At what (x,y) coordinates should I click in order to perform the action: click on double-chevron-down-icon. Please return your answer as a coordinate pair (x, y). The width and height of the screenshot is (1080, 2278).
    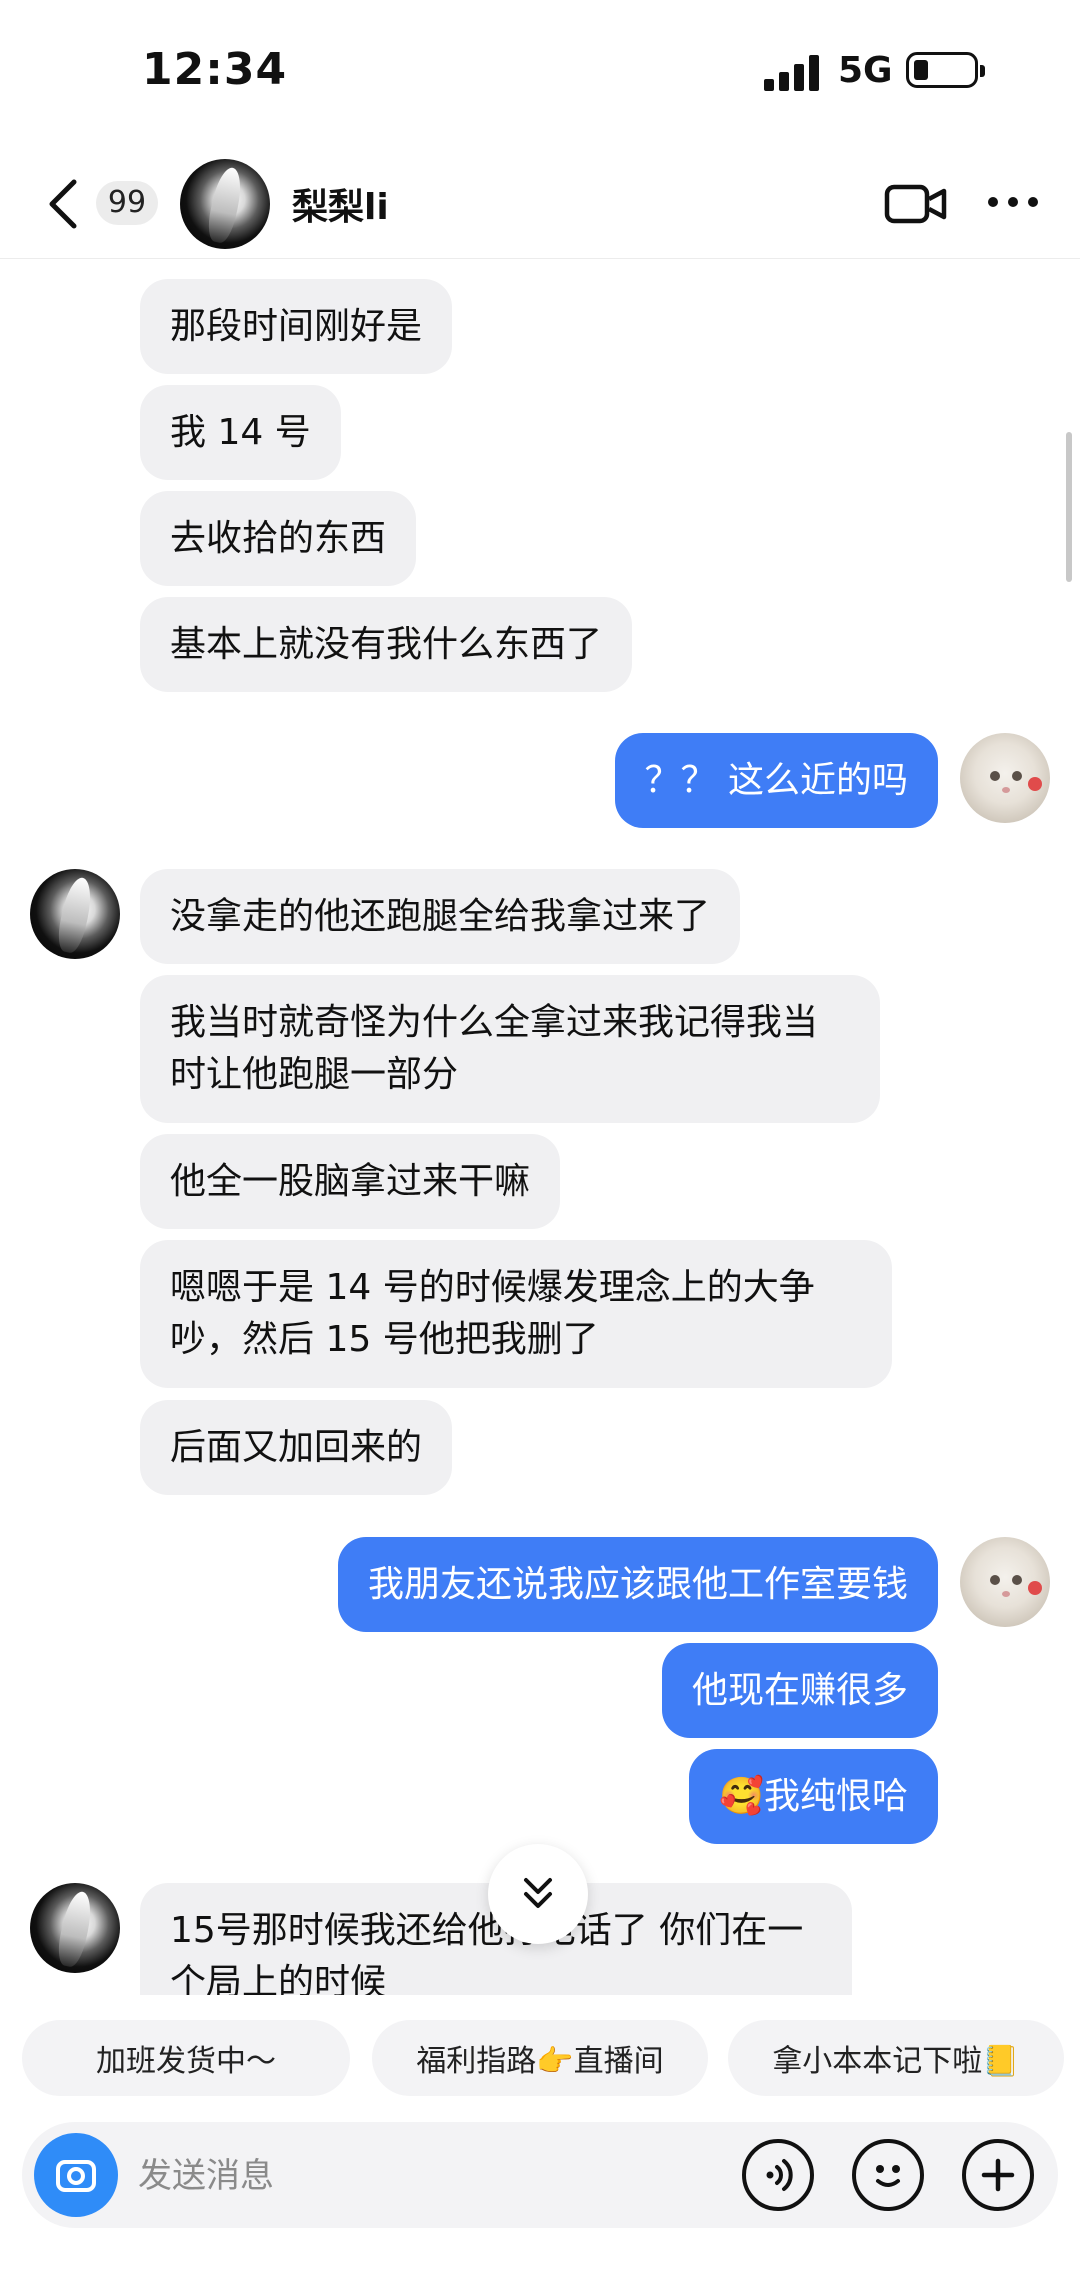
    Looking at the image, I should click on (538, 1893).